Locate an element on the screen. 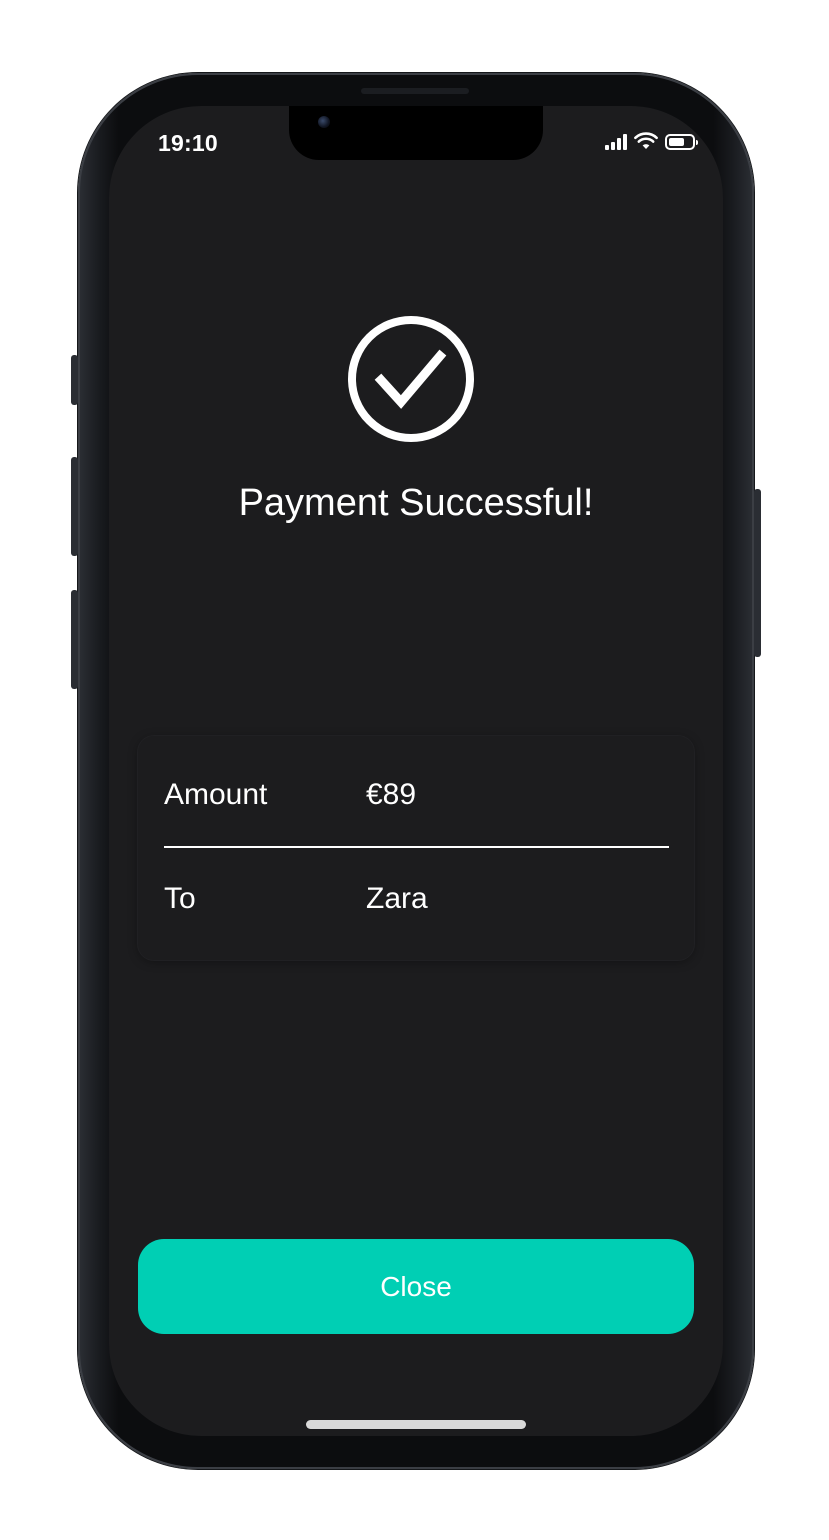 The image size is (829, 1540). recipient-label: To is located at coordinates (180, 898).